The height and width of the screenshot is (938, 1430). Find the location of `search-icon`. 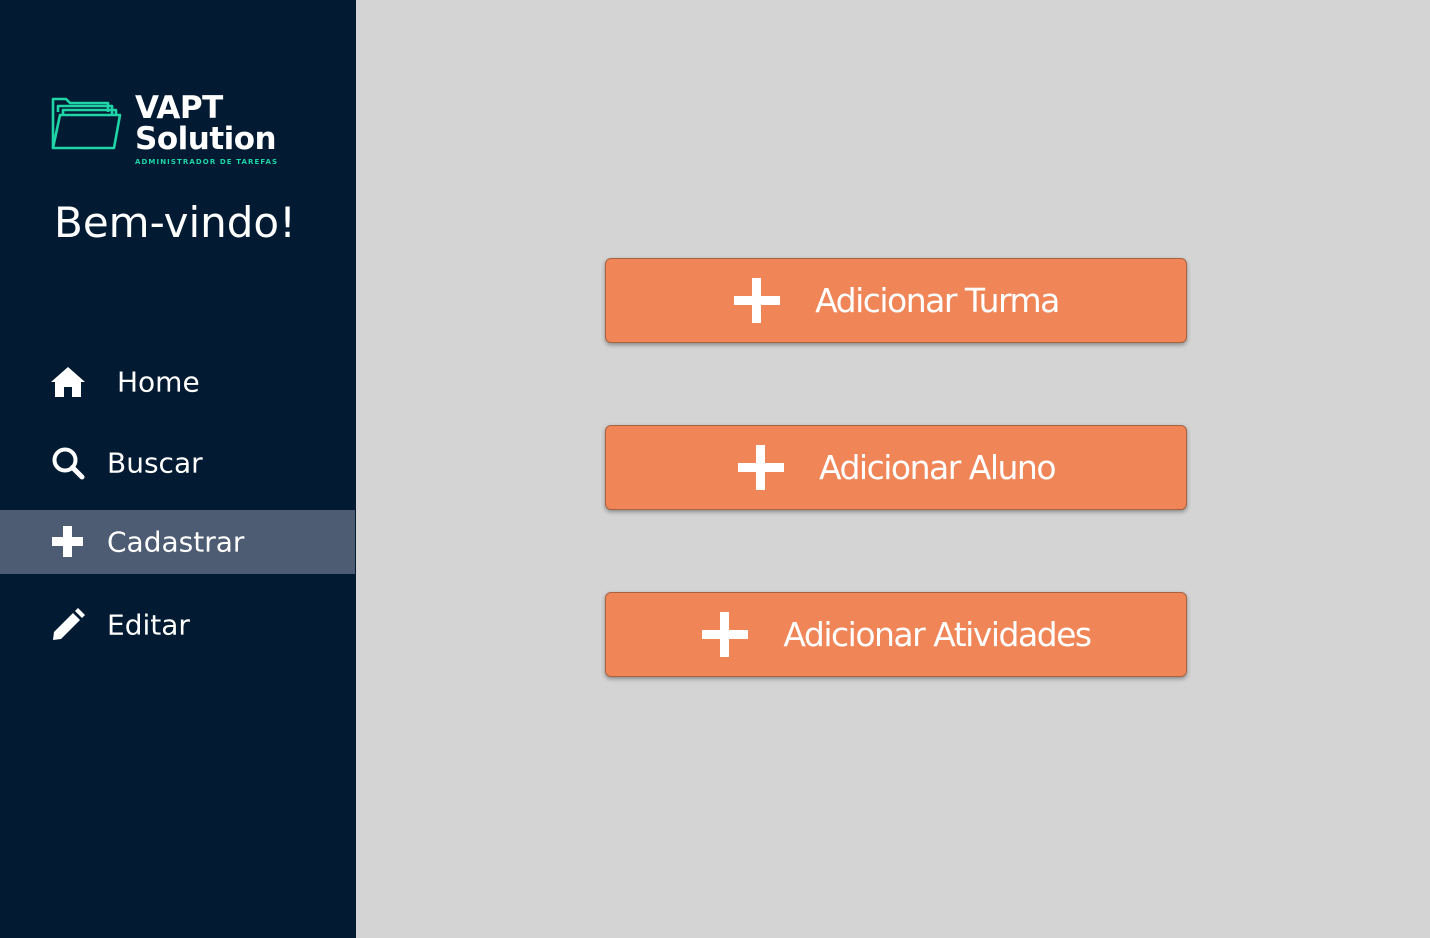

search-icon is located at coordinates (68, 463).